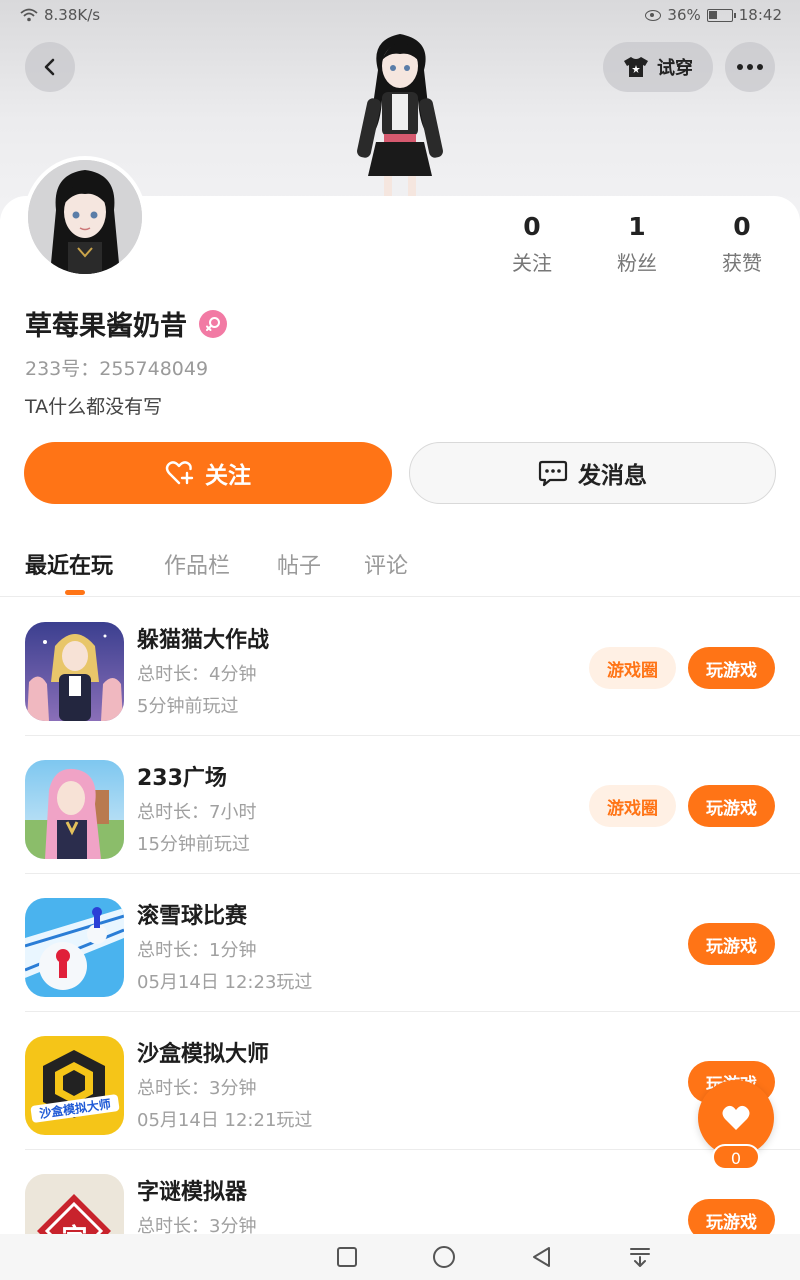  What do you see at coordinates (444, 1257) in the screenshot?
I see `home-circle-icon` at bounding box center [444, 1257].